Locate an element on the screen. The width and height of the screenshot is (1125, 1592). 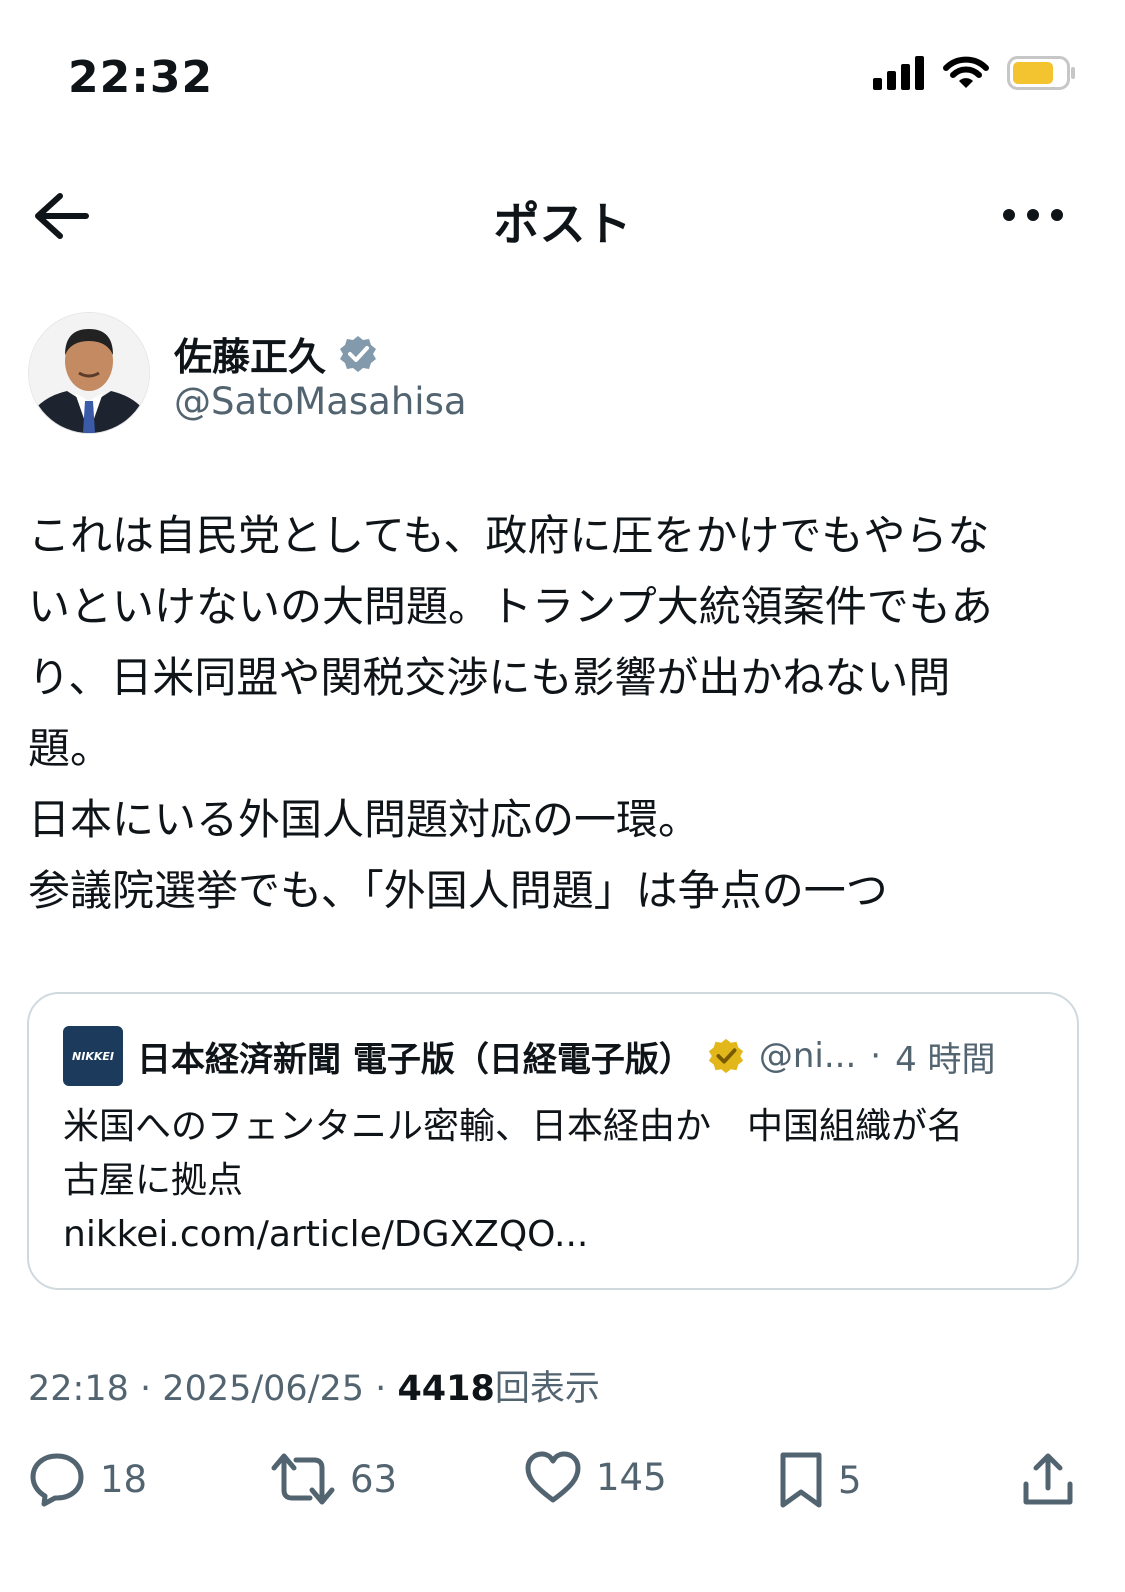
page-title: ポスト is located at coordinates (562, 224).